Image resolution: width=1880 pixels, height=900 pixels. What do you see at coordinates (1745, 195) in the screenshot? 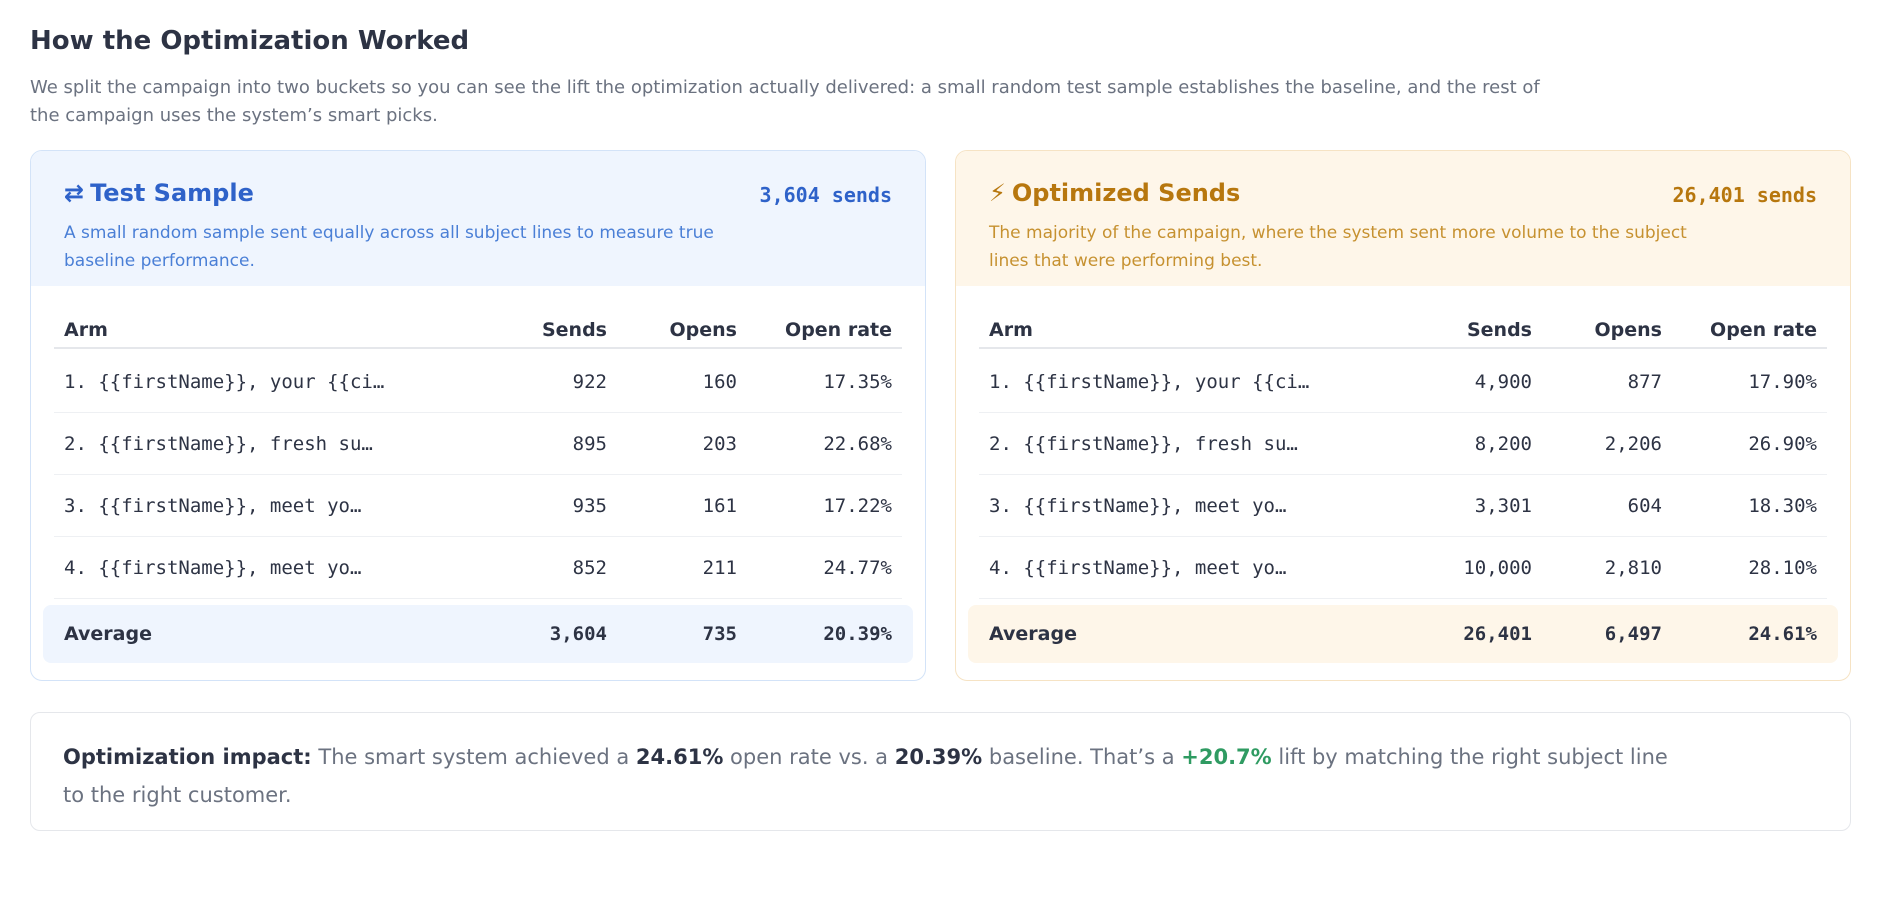
I see `optimized-sends-count: 26,401 sends` at bounding box center [1745, 195].